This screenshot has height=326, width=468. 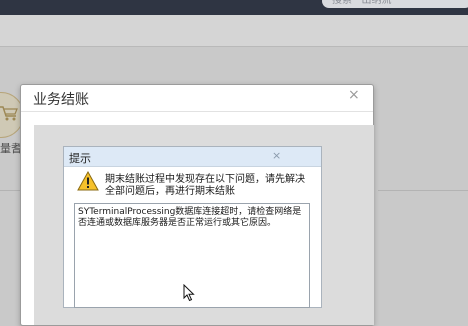 What do you see at coordinates (234, 31) in the screenshot?
I see `app-subheader` at bounding box center [234, 31].